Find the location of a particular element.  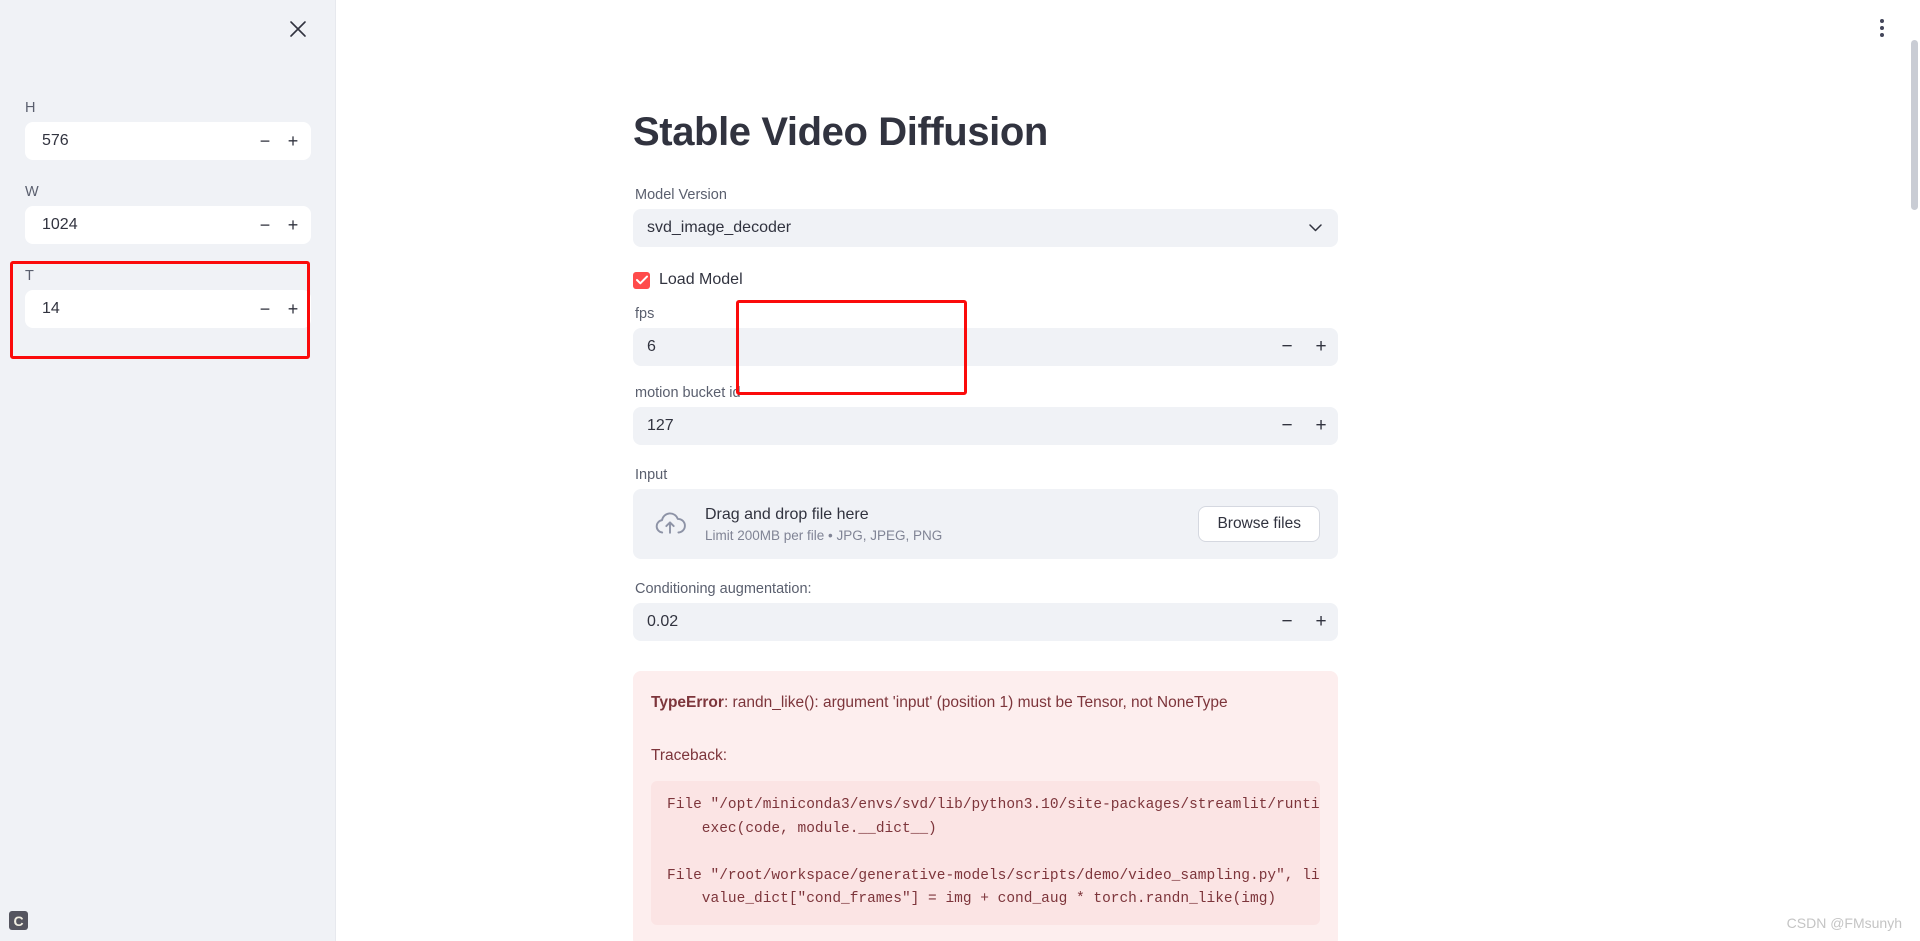

fps-input: 6 − + is located at coordinates (985, 347).